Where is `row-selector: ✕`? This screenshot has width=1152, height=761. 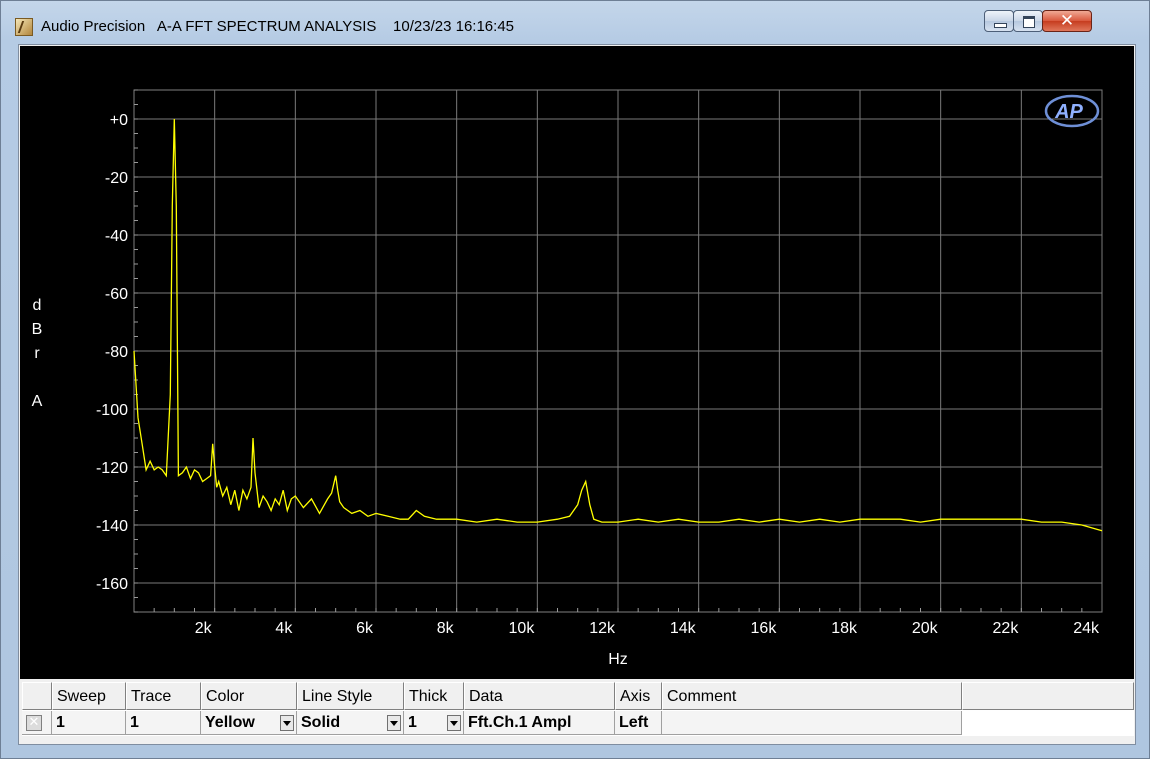
row-selector: ✕ is located at coordinates (37, 723).